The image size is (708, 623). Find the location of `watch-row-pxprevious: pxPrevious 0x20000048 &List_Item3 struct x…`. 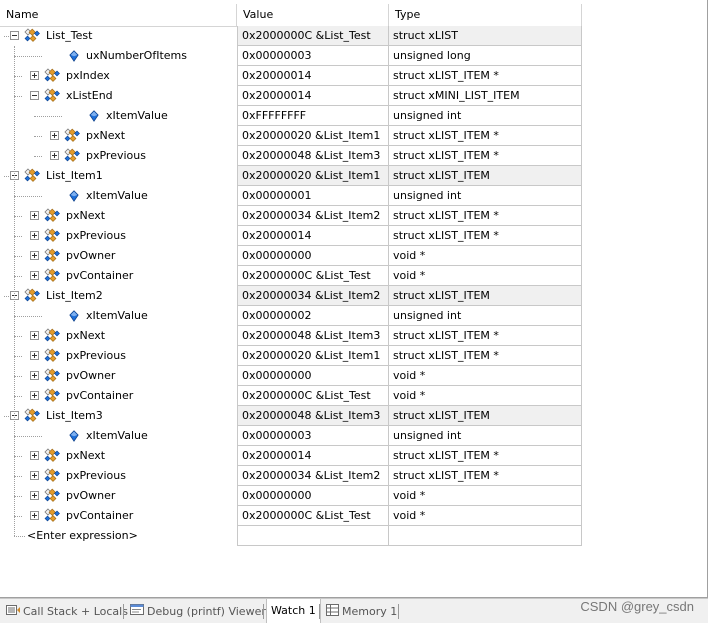

watch-row-pxprevious: pxPrevious 0x20000048 &List_Item3 struct x… is located at coordinates (291, 156).